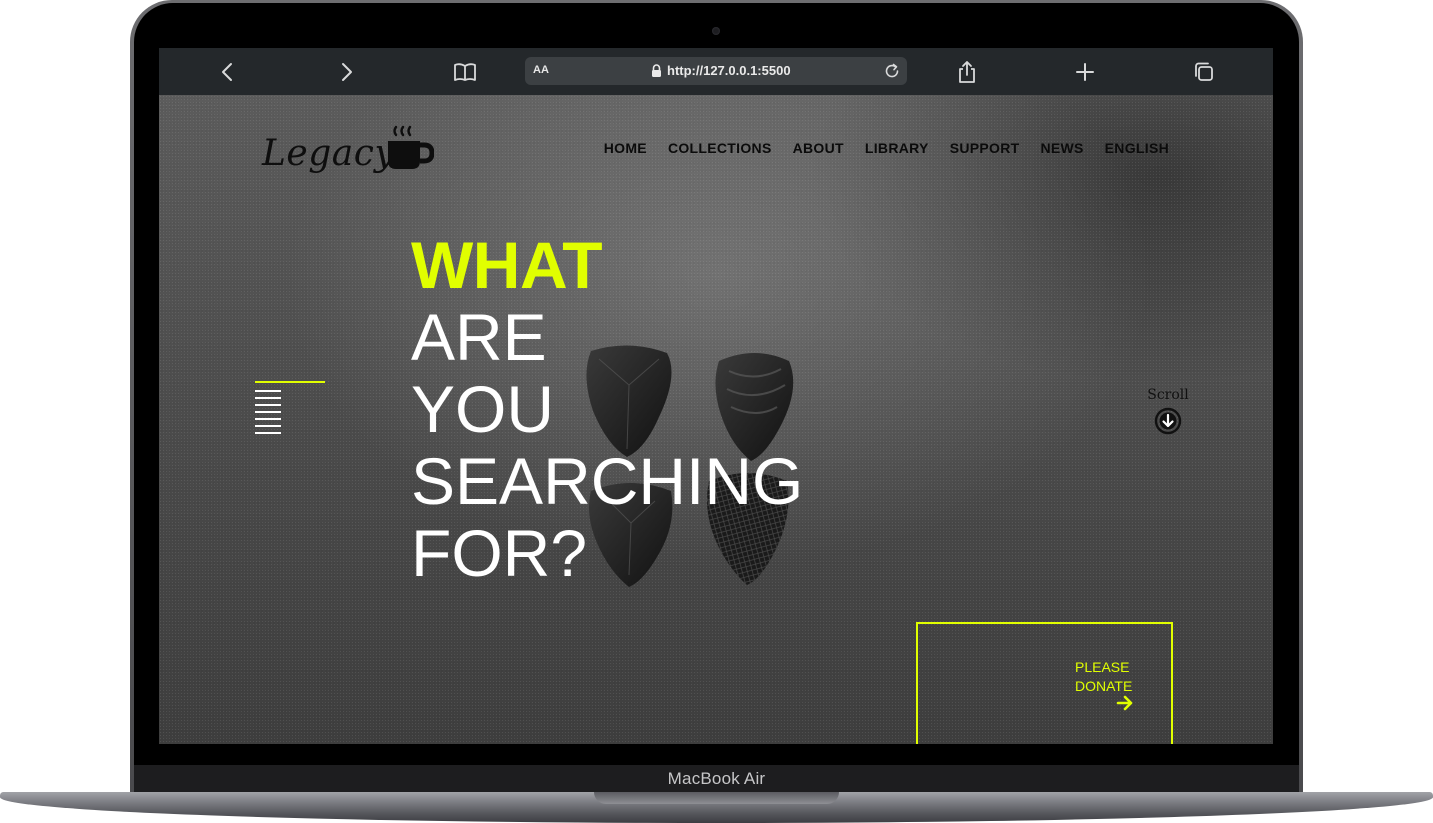 This screenshot has width=1433, height=823. I want to click on donate-link: PLEASE DONATE, so click(1103, 677).